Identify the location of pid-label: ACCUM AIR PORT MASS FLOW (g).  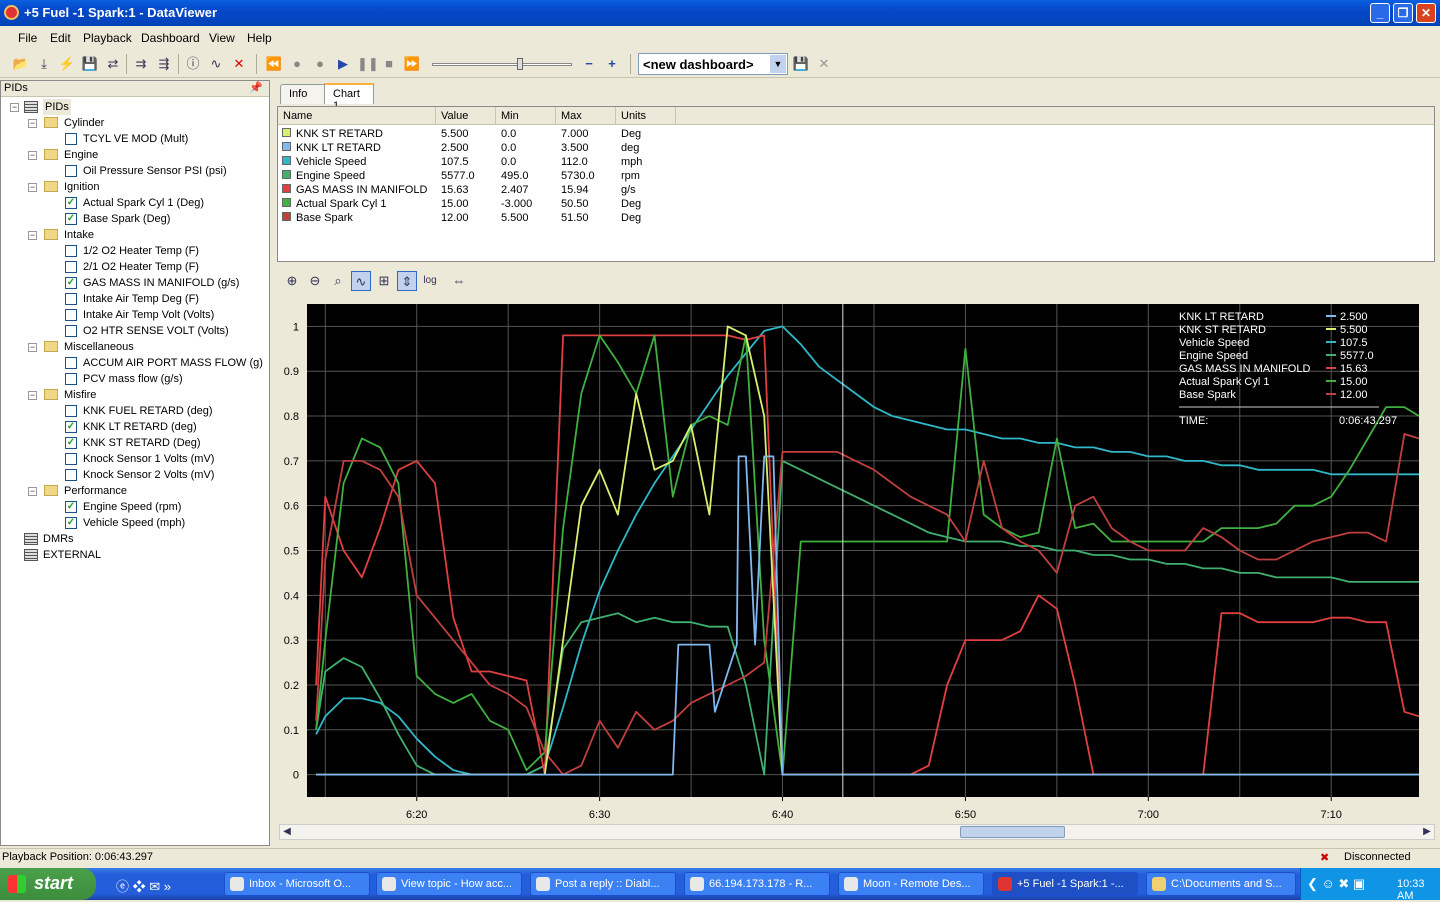
(173, 363).